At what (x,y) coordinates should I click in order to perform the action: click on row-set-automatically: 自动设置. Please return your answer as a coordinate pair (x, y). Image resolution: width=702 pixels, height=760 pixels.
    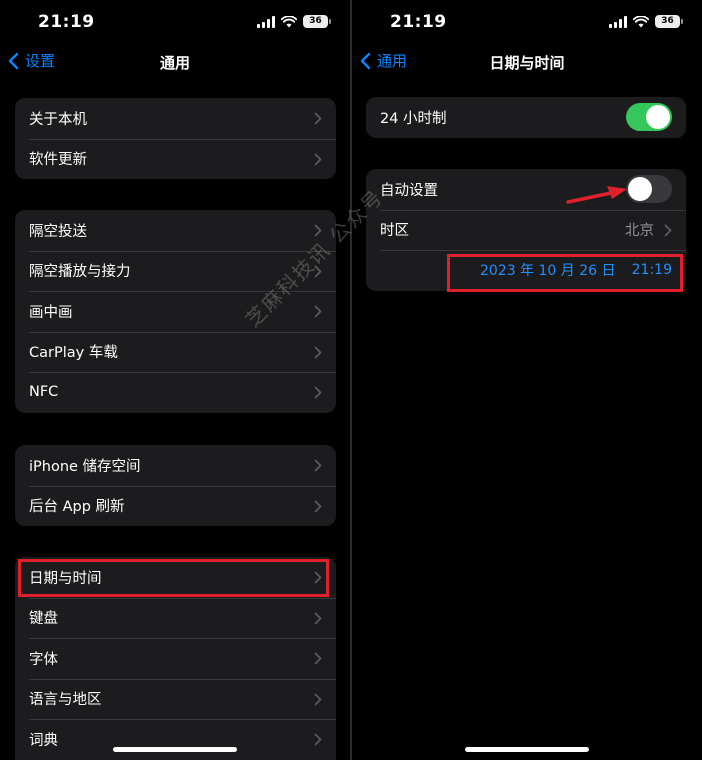
    Looking at the image, I should click on (526, 189).